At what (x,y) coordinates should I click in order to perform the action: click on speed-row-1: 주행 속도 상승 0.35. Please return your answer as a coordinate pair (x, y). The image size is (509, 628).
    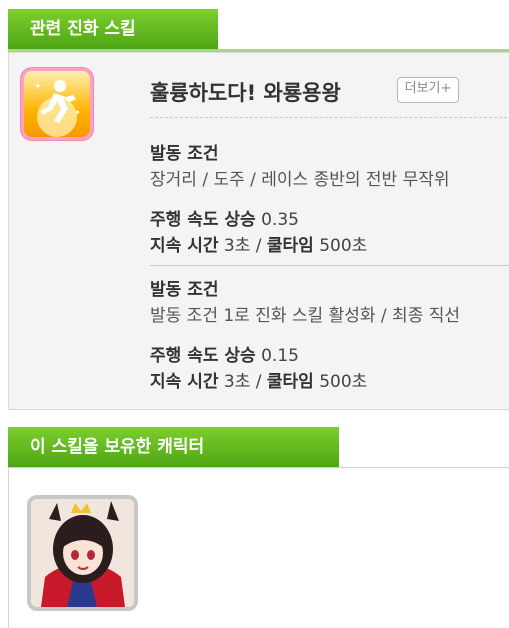
    Looking at the image, I should click on (224, 217).